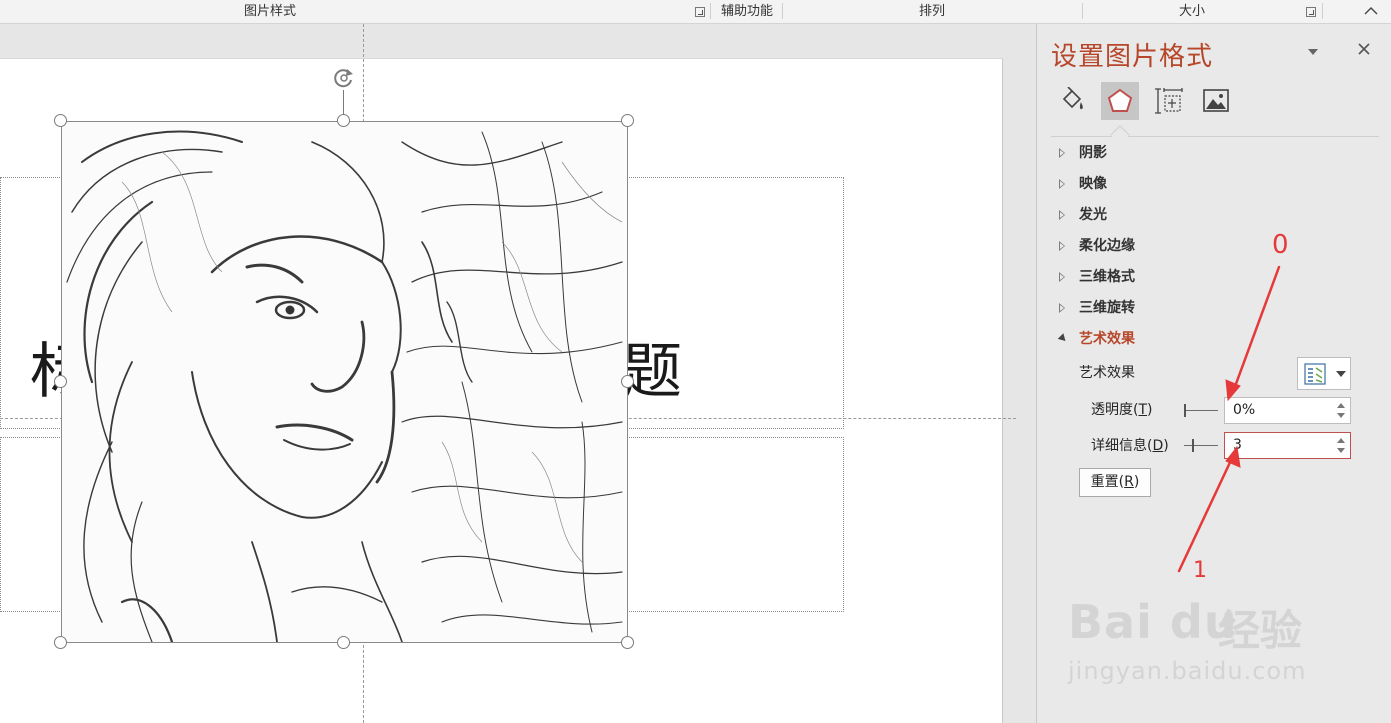 This screenshot has height=723, width=1391. I want to click on watermark-url: jingyan.baidu.com, so click(1187, 671).